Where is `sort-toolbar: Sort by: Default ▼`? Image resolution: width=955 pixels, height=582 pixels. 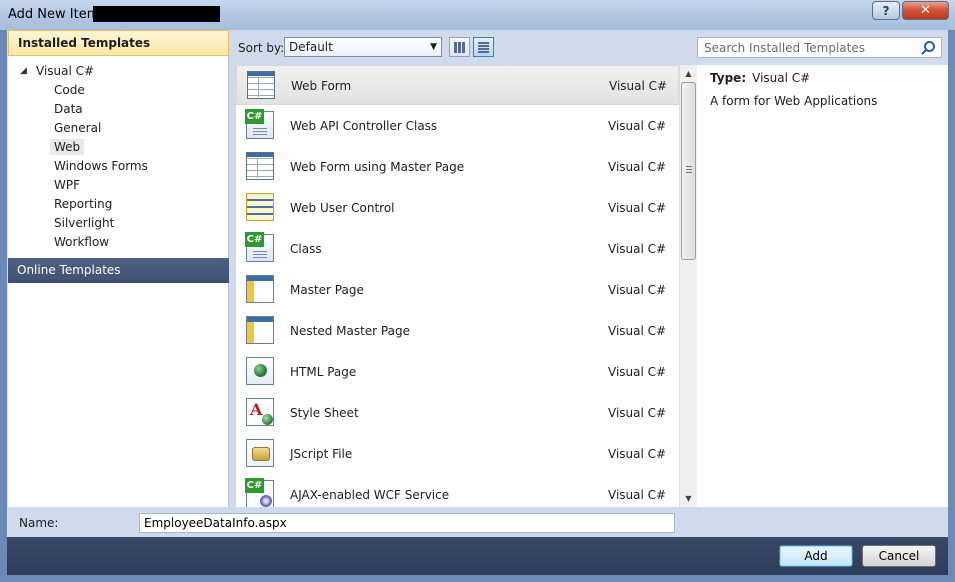
sort-toolbar: Sort by: Default ▼ is located at coordinates (463, 46).